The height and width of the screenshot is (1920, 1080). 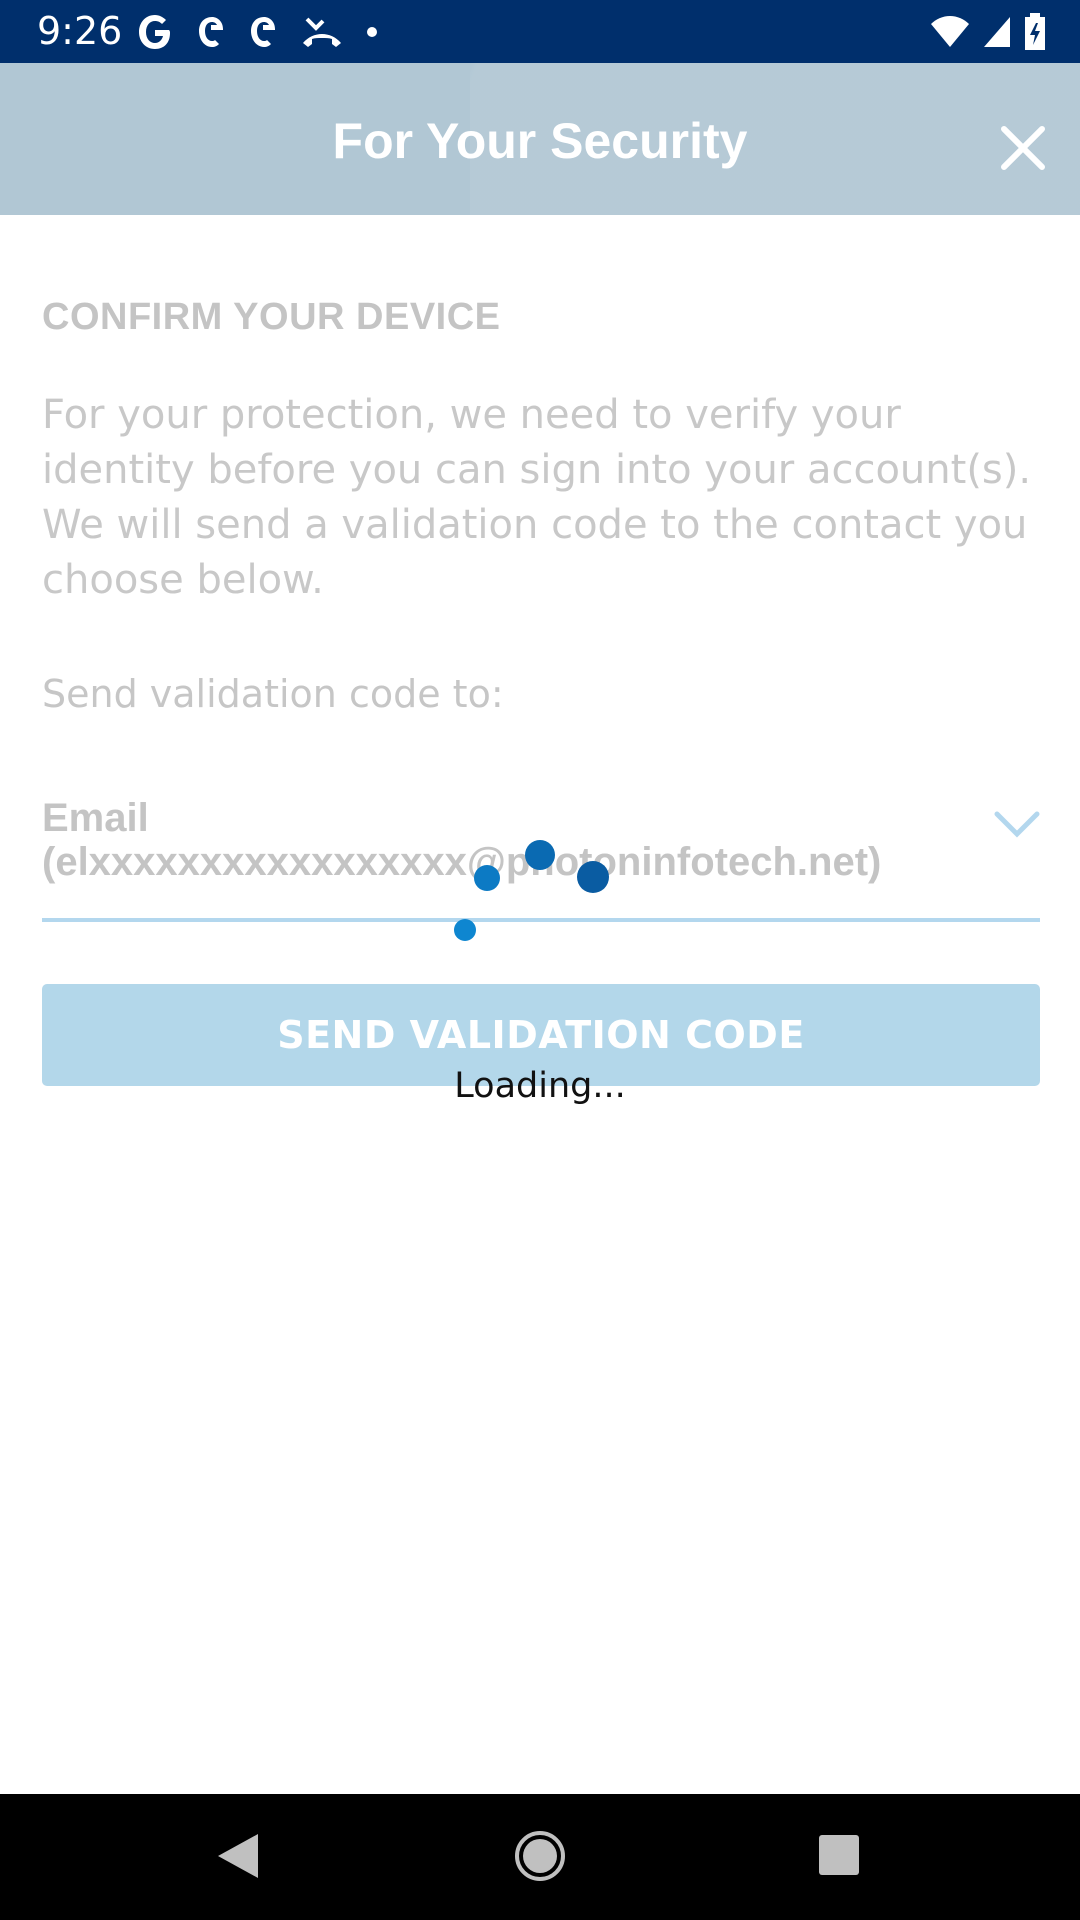 What do you see at coordinates (1035, 31) in the screenshot?
I see `battery-icon` at bounding box center [1035, 31].